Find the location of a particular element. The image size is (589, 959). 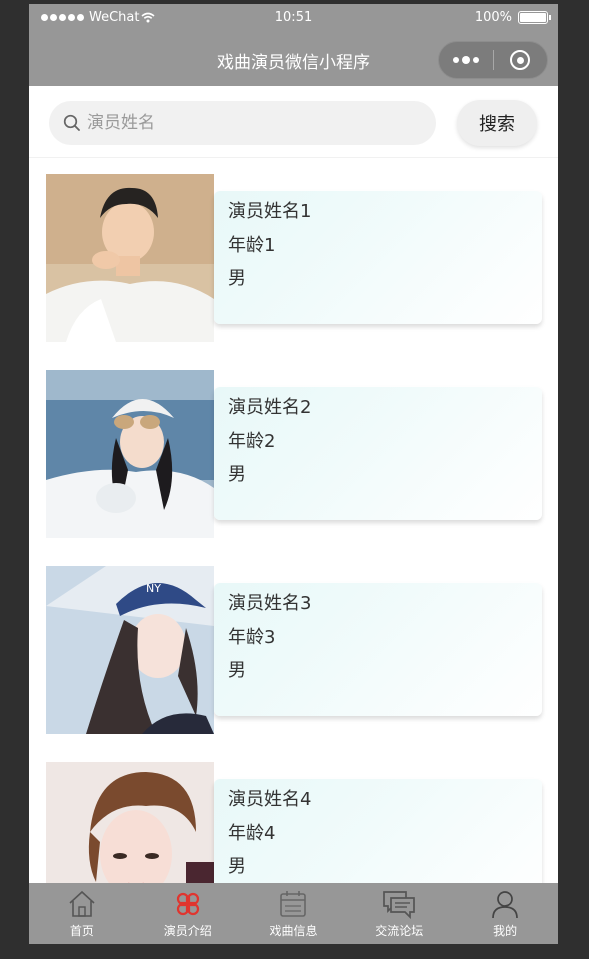

actor-info-card: 演员姓名3 年龄3 男 is located at coordinates (378, 649).